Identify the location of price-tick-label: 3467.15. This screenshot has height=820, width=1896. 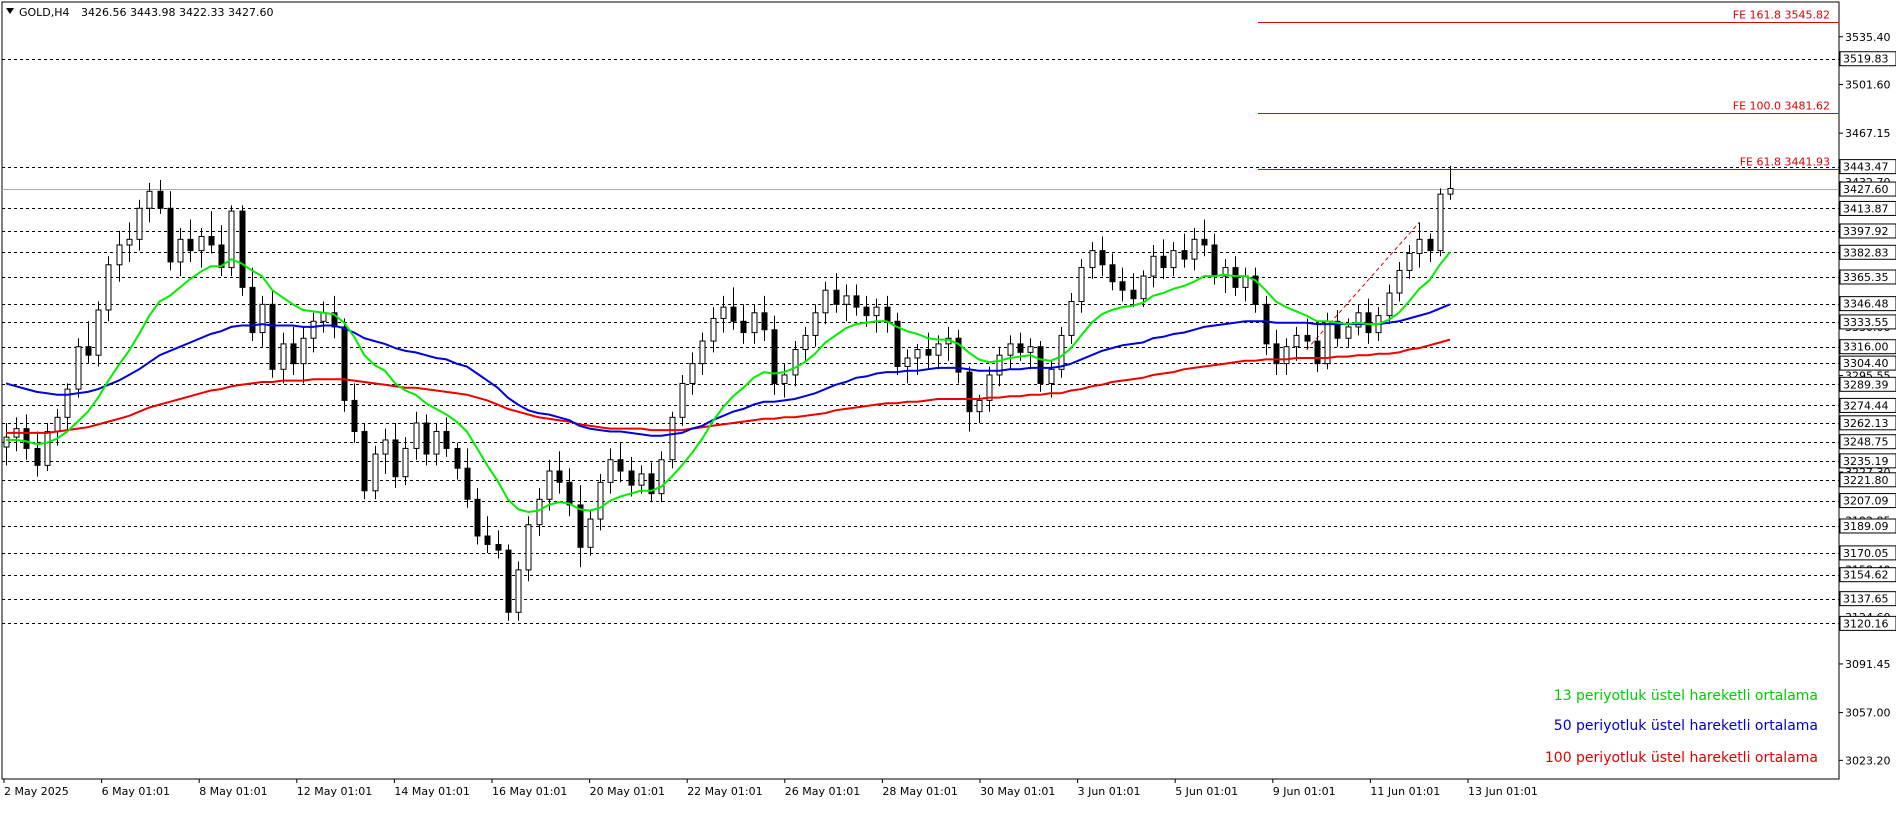
(1868, 133).